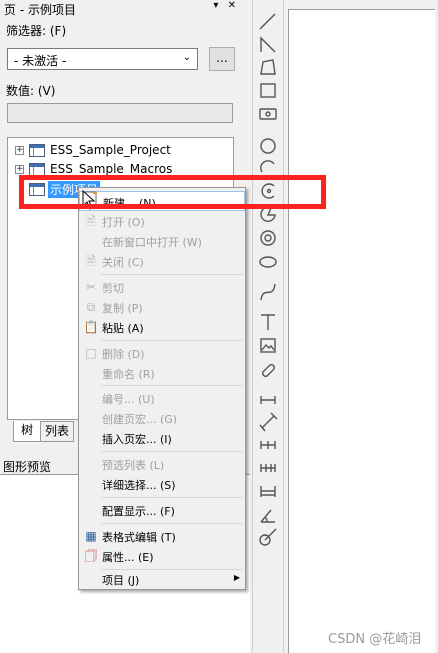  I want to click on menu-item-label: 项目 (J), so click(121, 580).